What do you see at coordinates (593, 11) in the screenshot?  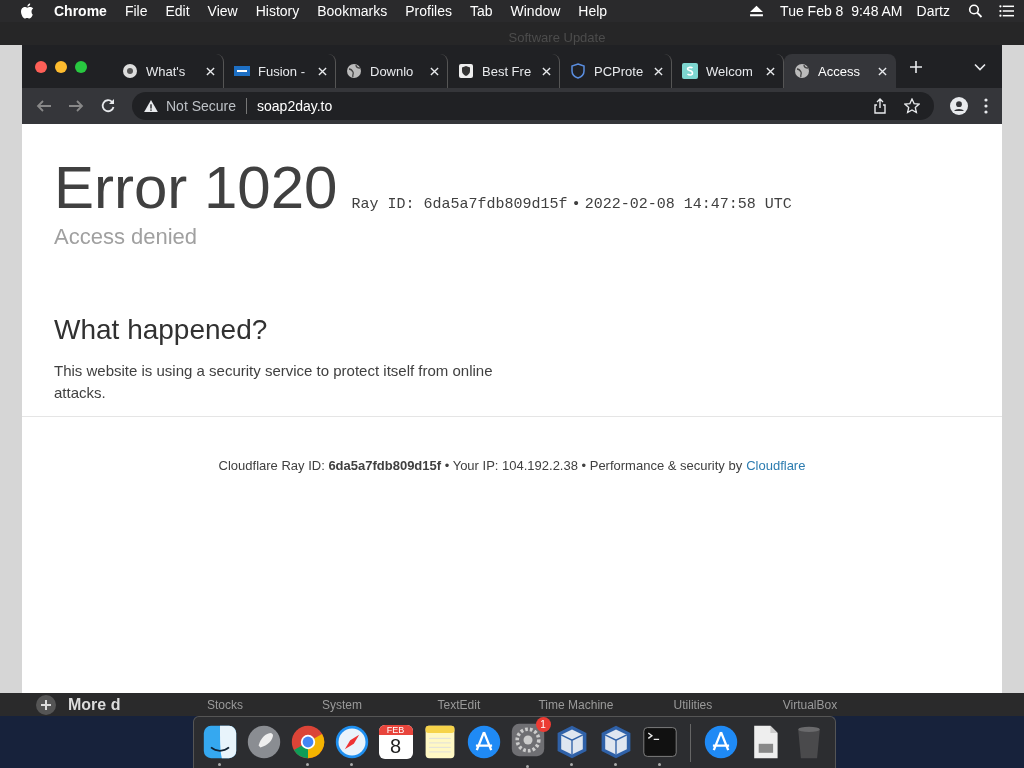 I see `menu-item: Help` at bounding box center [593, 11].